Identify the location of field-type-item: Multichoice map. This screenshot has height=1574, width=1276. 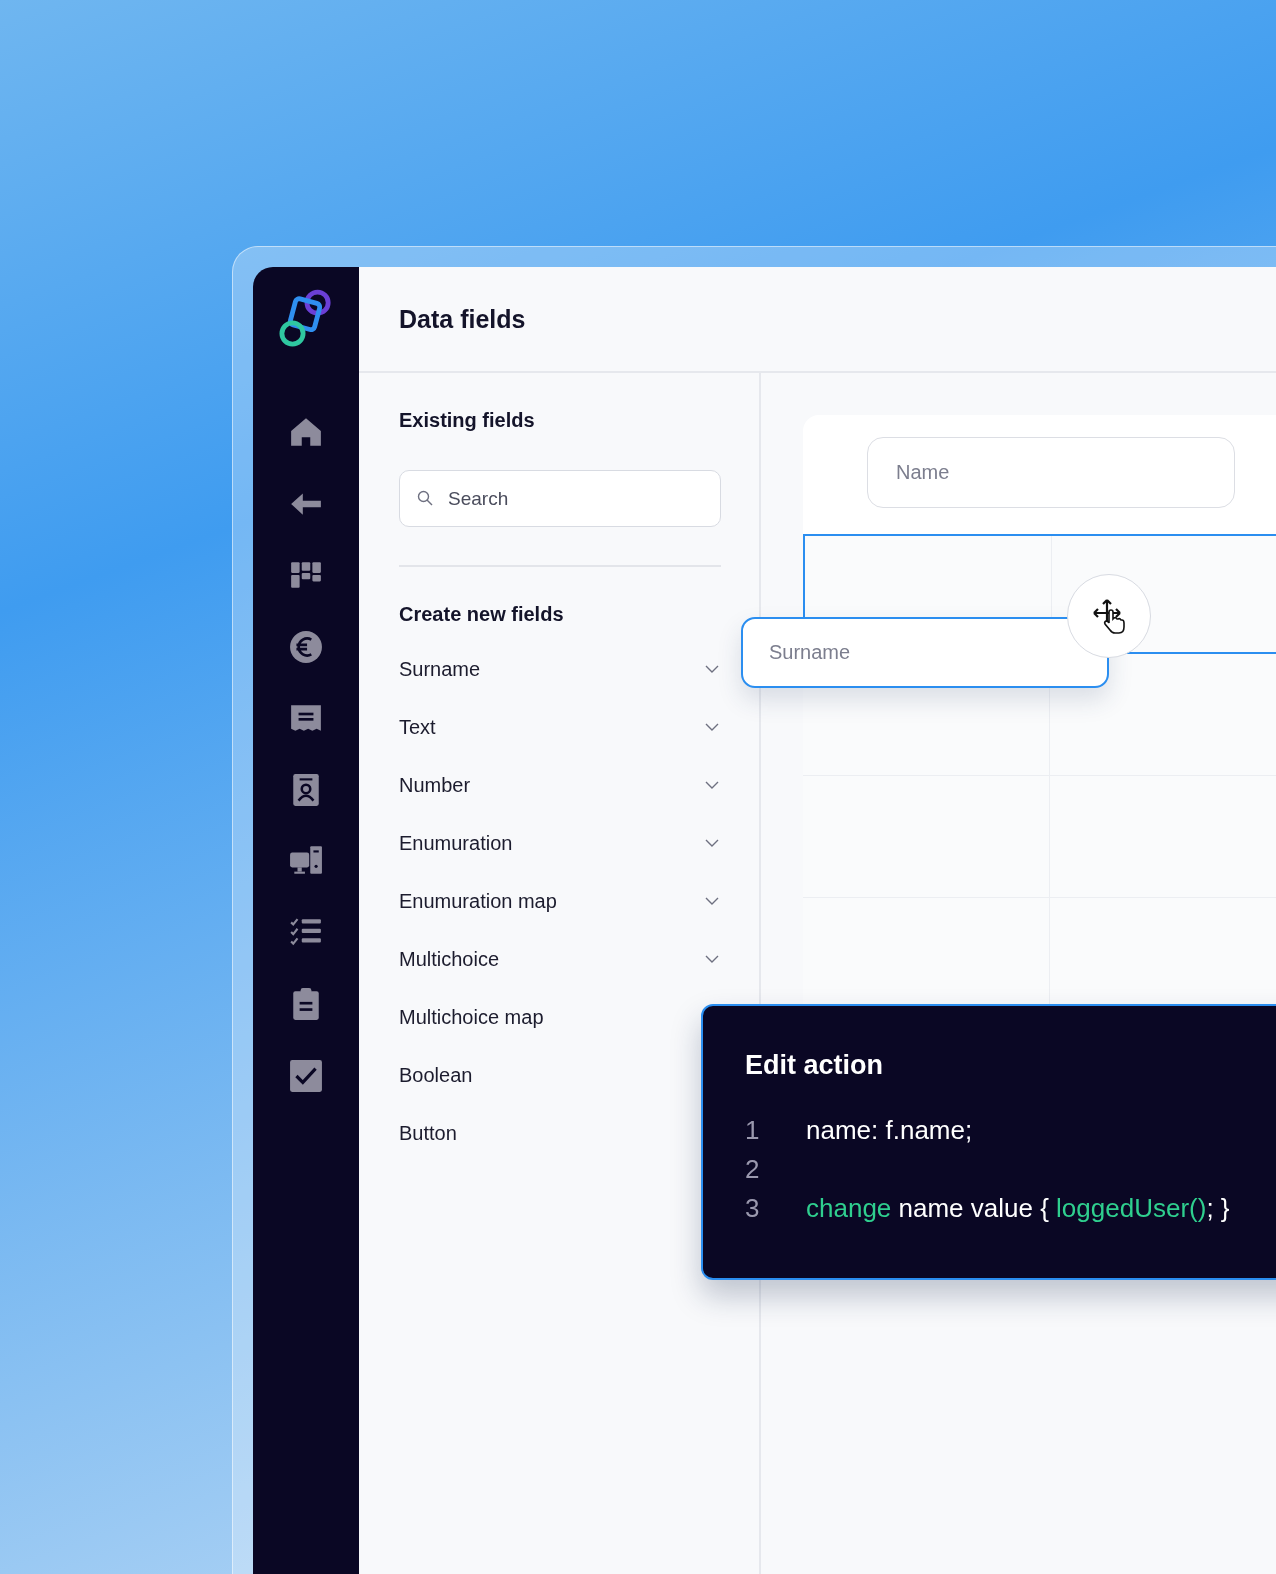
(472, 1017).